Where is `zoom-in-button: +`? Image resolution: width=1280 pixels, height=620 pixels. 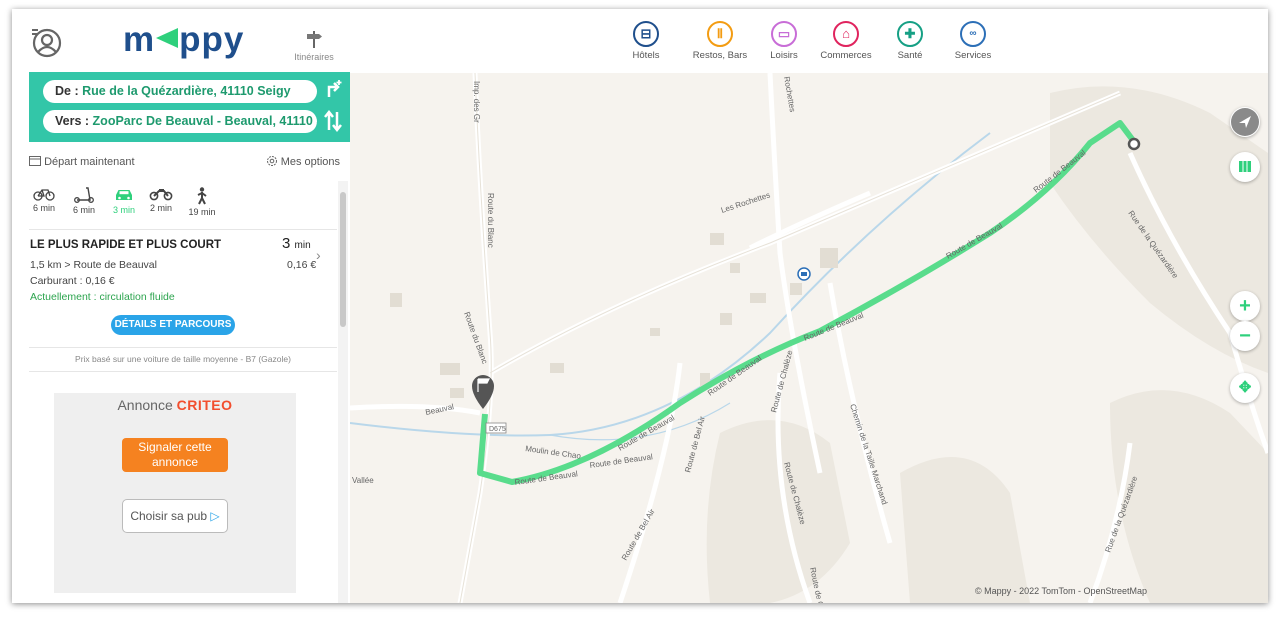
zoom-in-button: + is located at coordinates (1245, 306).